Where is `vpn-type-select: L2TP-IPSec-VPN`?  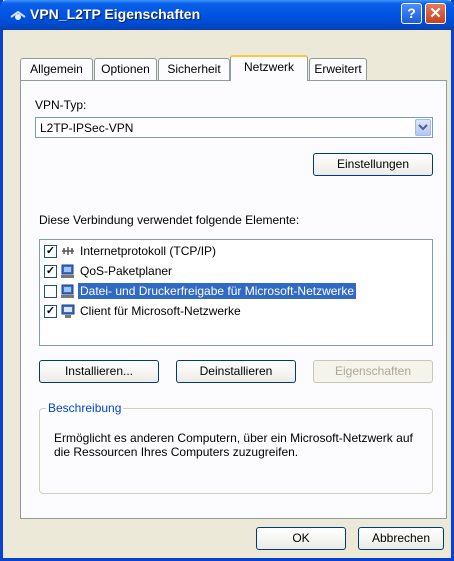 vpn-type-select: L2TP-IPSec-VPN is located at coordinates (234, 127).